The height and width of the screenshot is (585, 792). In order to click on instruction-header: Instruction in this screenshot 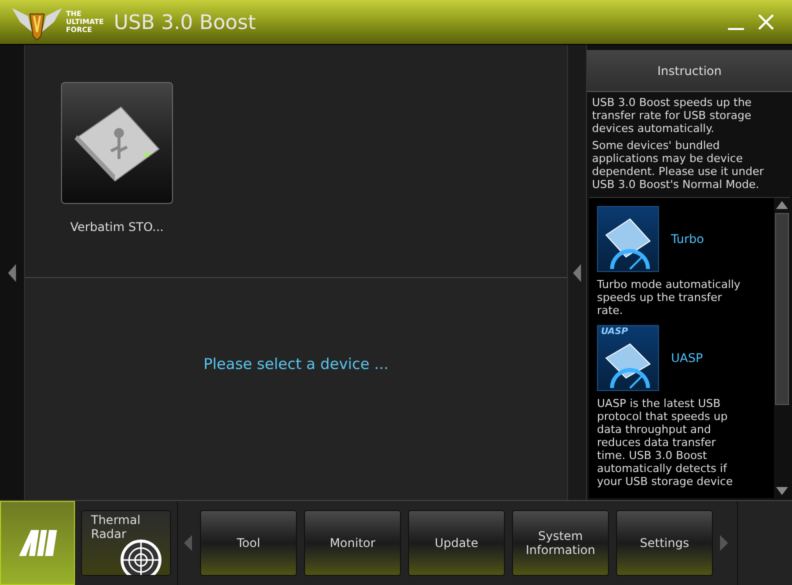, I will do `click(689, 71)`.